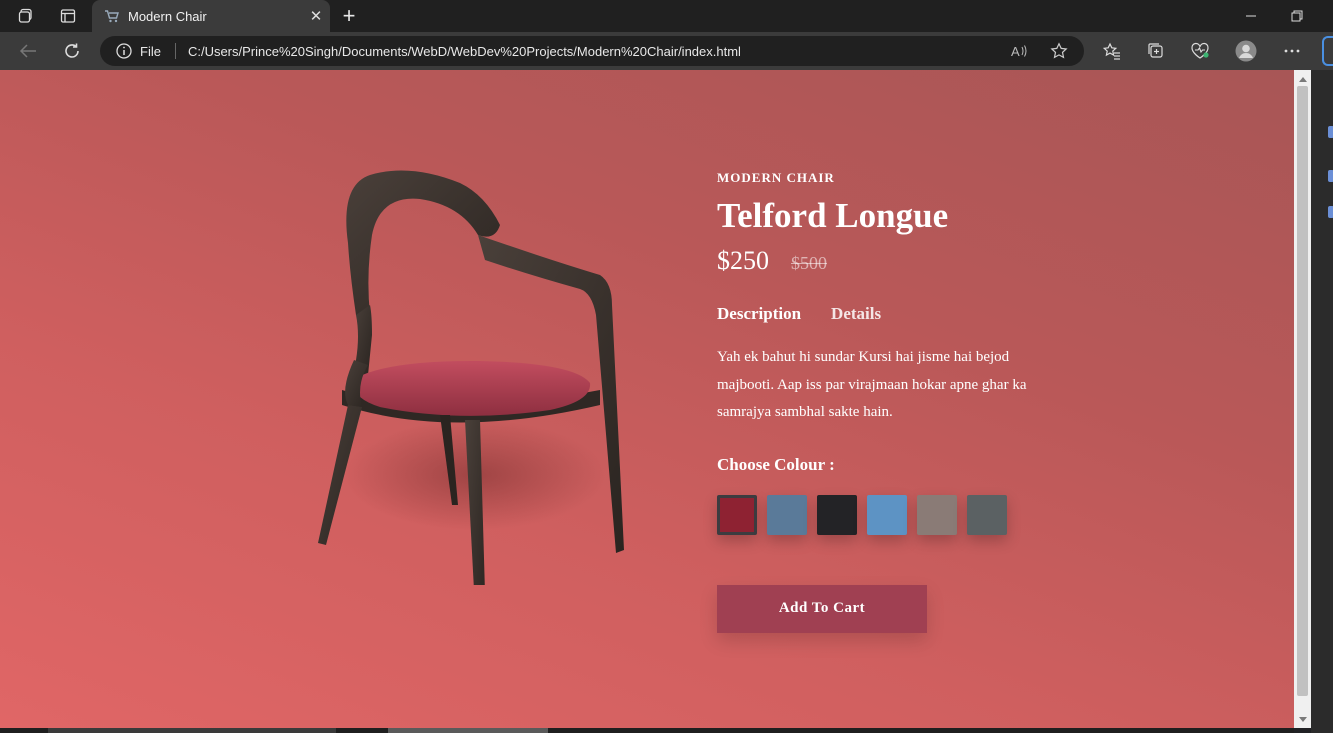 This screenshot has height=733, width=1333. Describe the element at coordinates (833, 215) in the screenshot. I see `product-title: Telford Longue` at that location.